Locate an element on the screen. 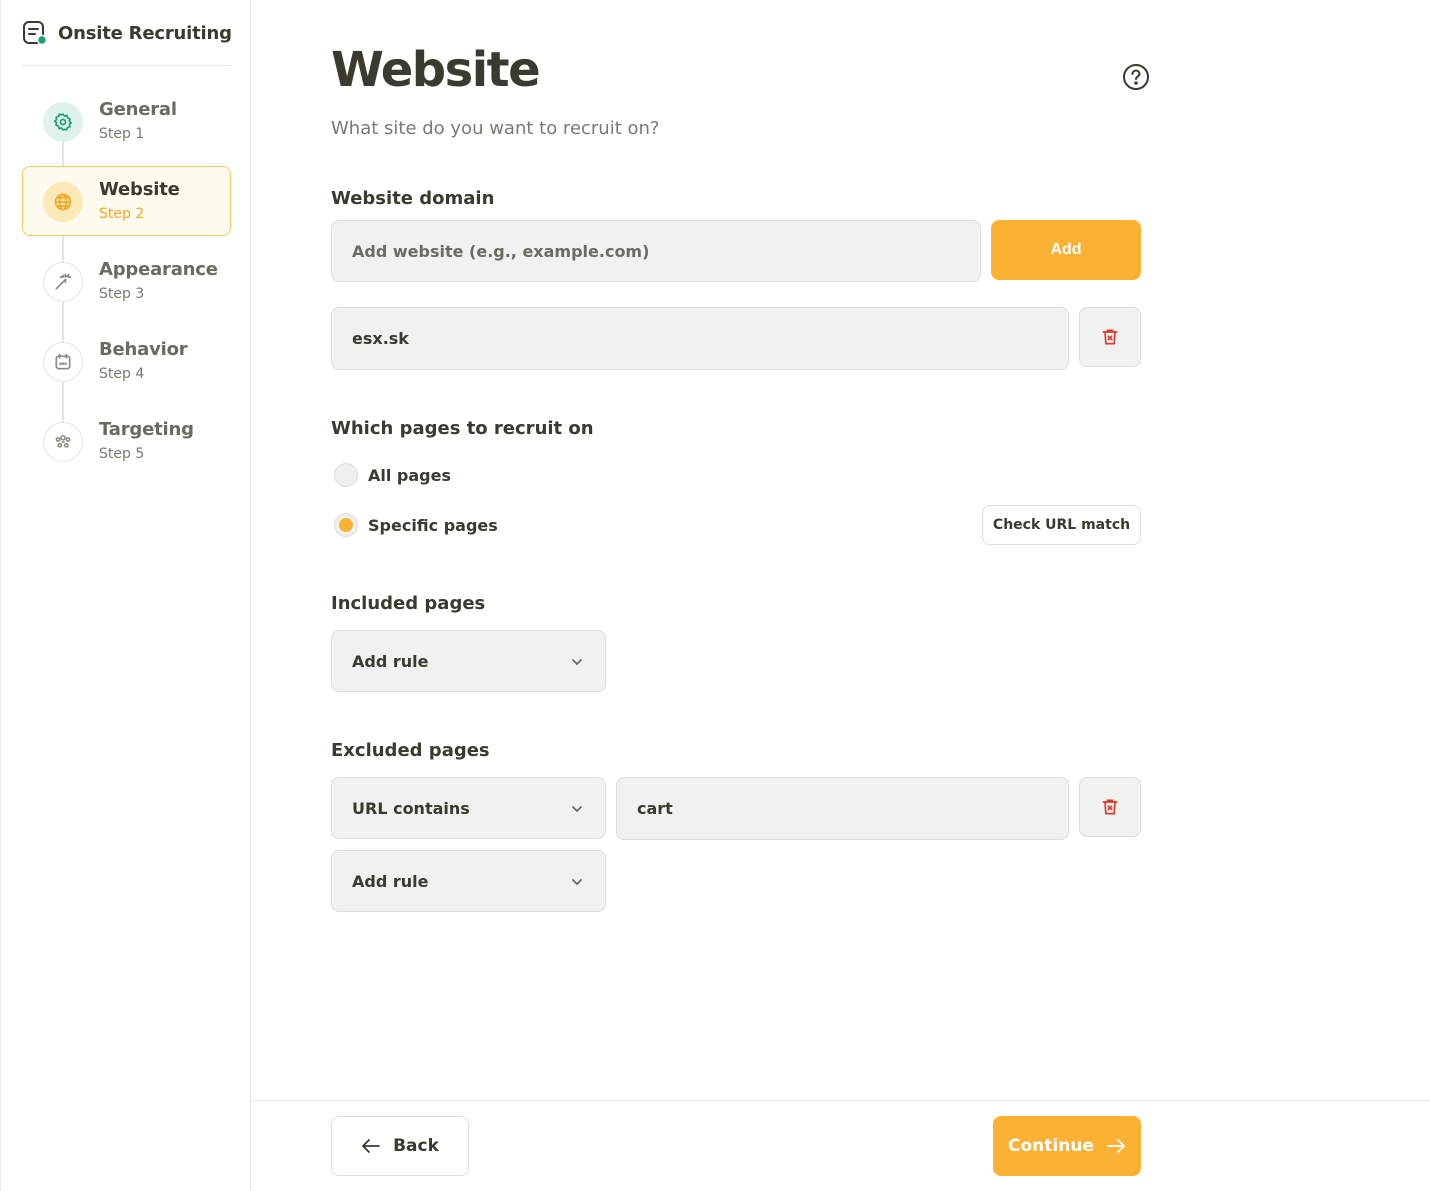  step-name: General is located at coordinates (138, 109).